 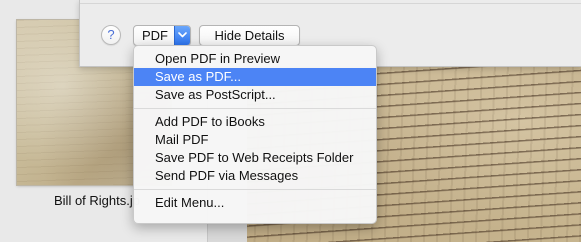 What do you see at coordinates (155, 35) in the screenshot?
I see `pdf-button-label: PDF` at bounding box center [155, 35].